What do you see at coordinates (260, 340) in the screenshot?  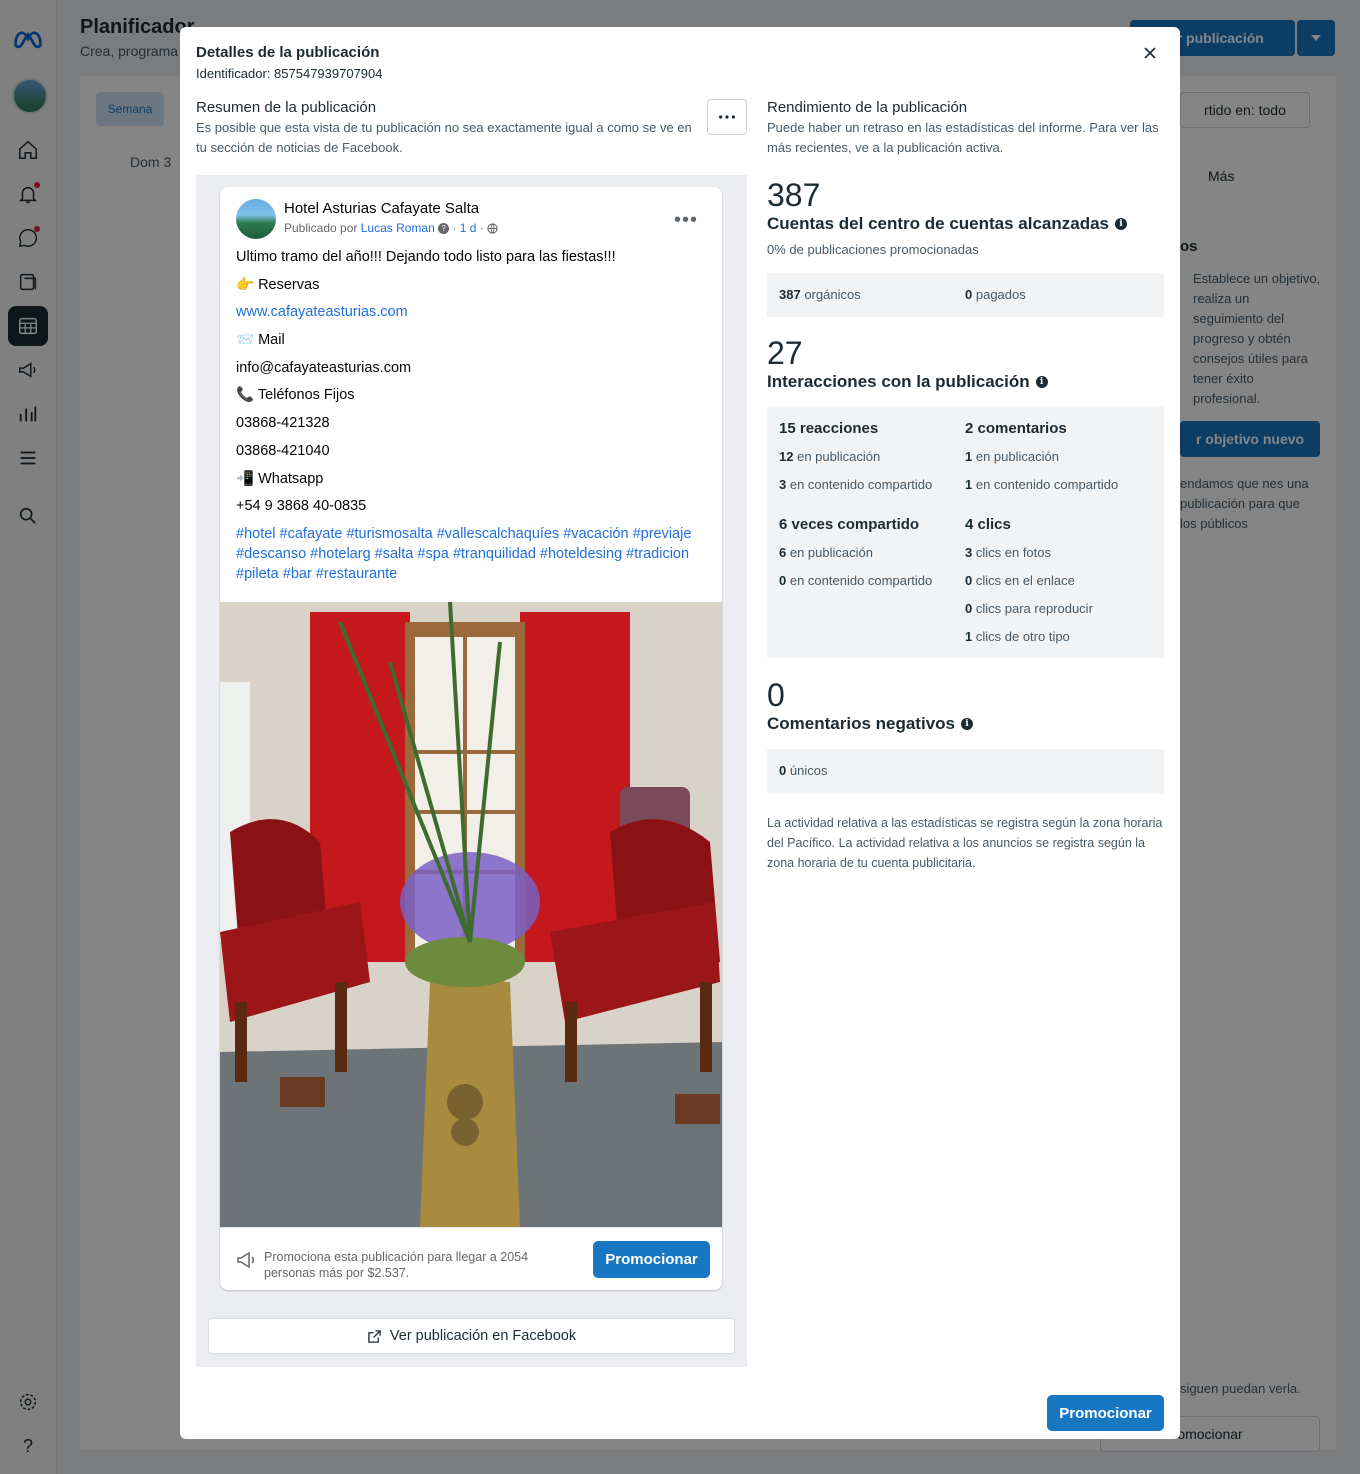 I see `post-line: 📨 Mail` at bounding box center [260, 340].